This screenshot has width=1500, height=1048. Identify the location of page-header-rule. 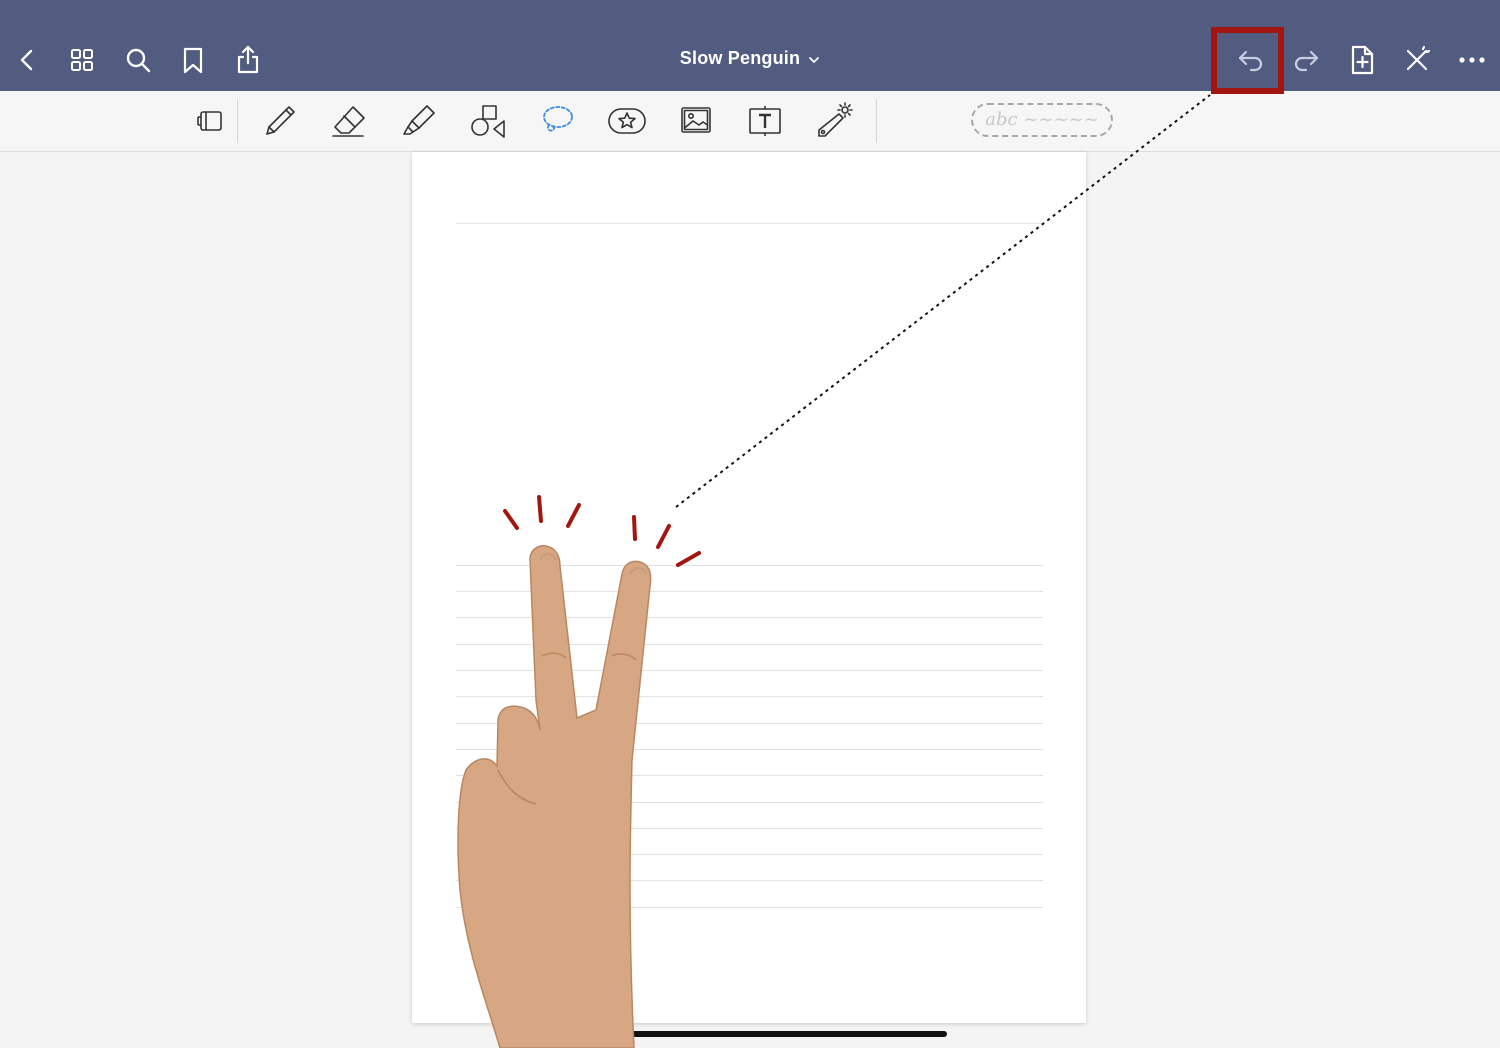
(749, 223).